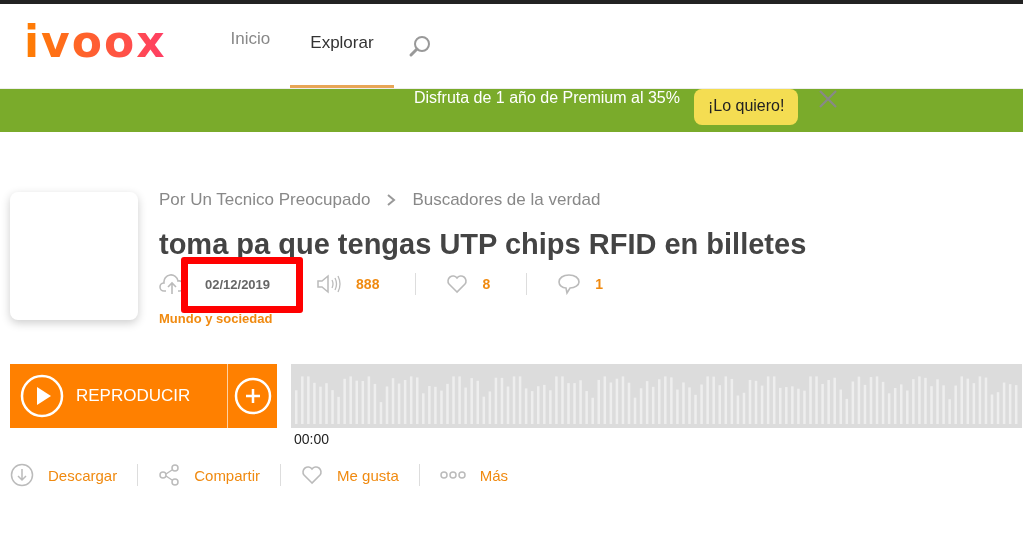  Describe the element at coordinates (238, 284) in the screenshot. I see `publish-date: 02/12/2019` at that location.